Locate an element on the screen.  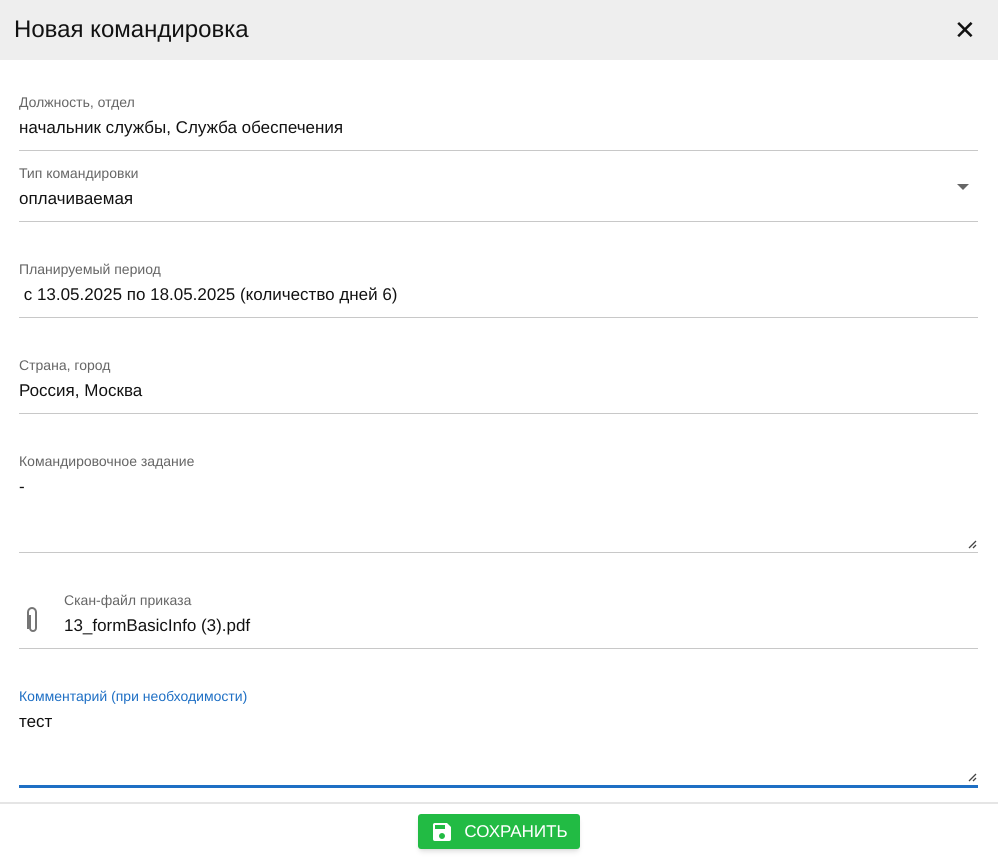
field-value: 13_formBasicInfo (3).pdf is located at coordinates (157, 626).